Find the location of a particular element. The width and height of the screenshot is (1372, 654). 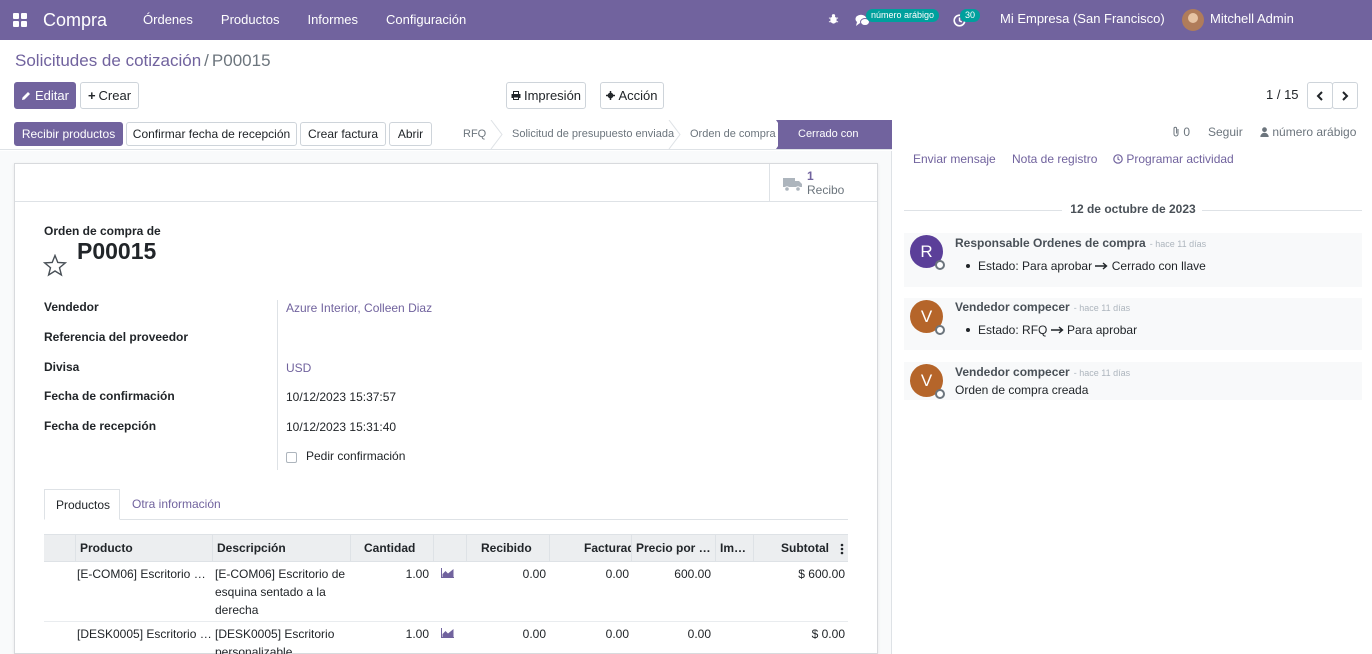

company-switcher: Mi Empresa (San Francisco) is located at coordinates (1082, 19).